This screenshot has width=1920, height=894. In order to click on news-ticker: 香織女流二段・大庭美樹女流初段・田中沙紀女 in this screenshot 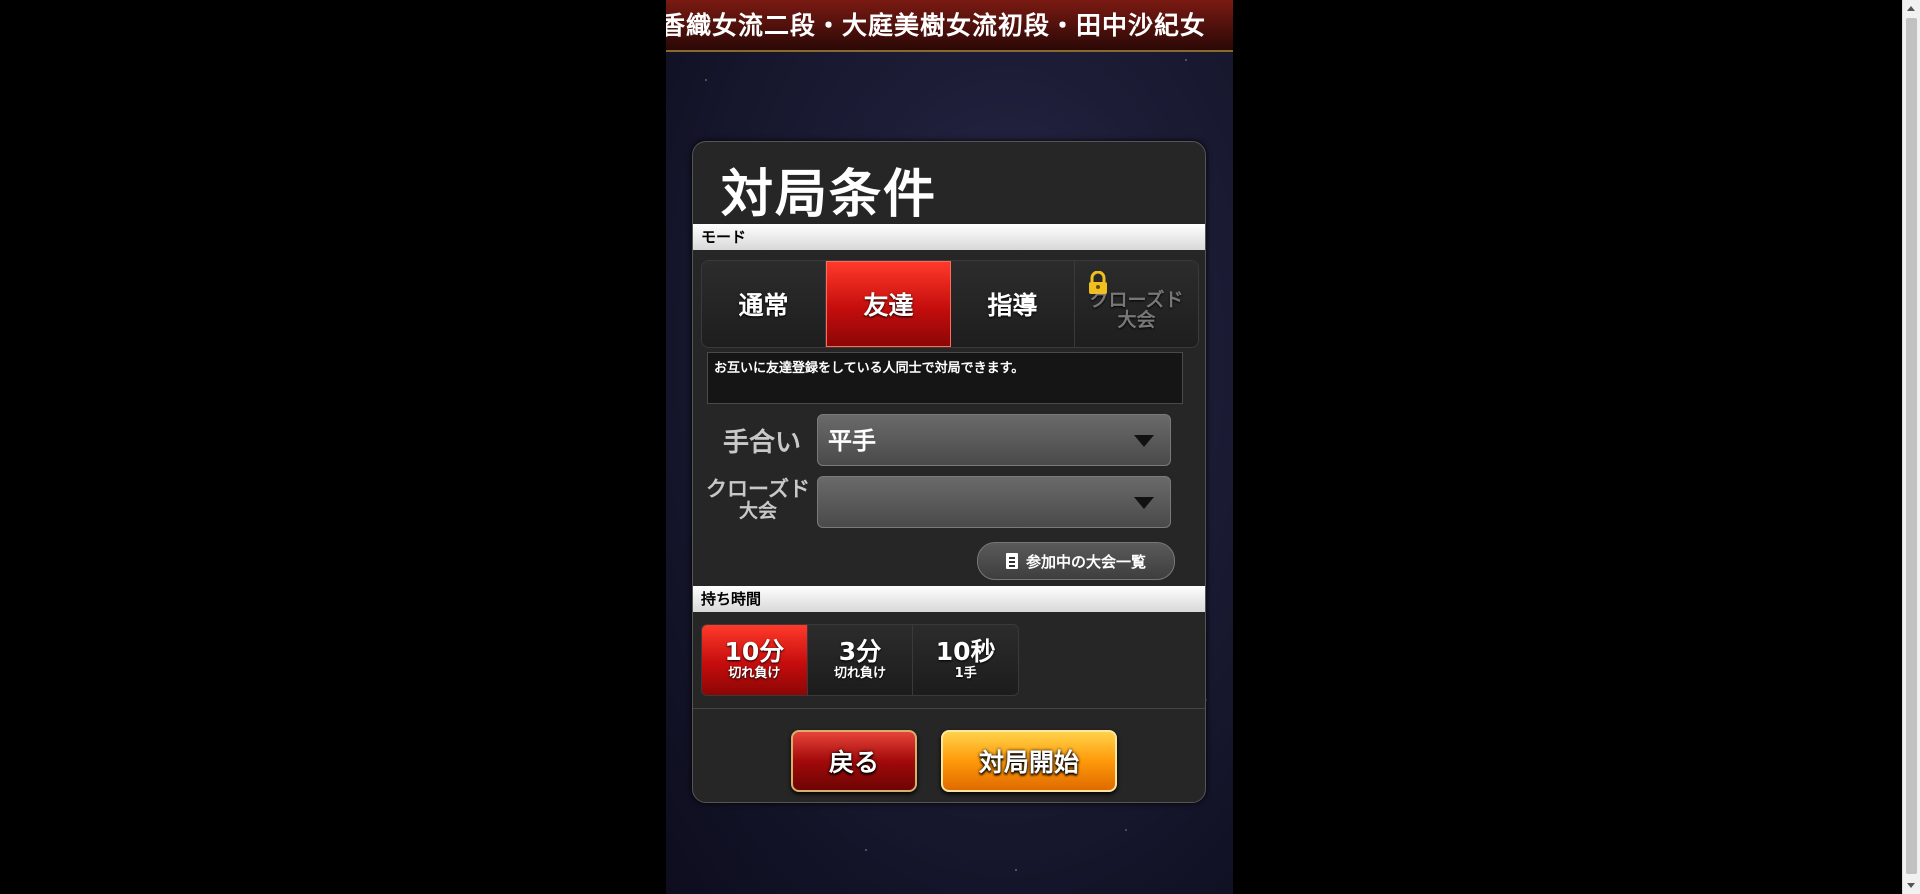, I will do `click(949, 26)`.